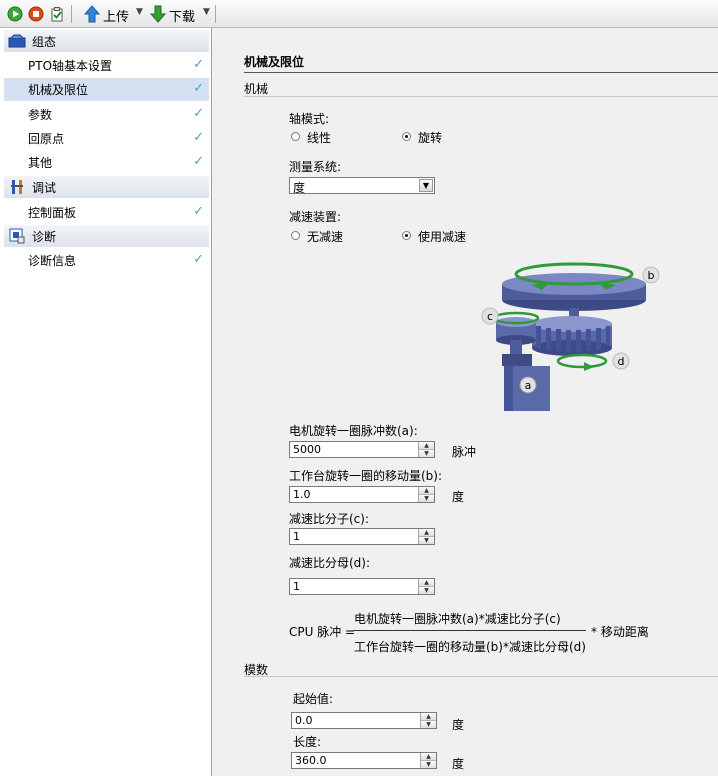 The image size is (718, 776). I want to click on sidebar-item-homing: 回原点 ✓, so click(106, 138).